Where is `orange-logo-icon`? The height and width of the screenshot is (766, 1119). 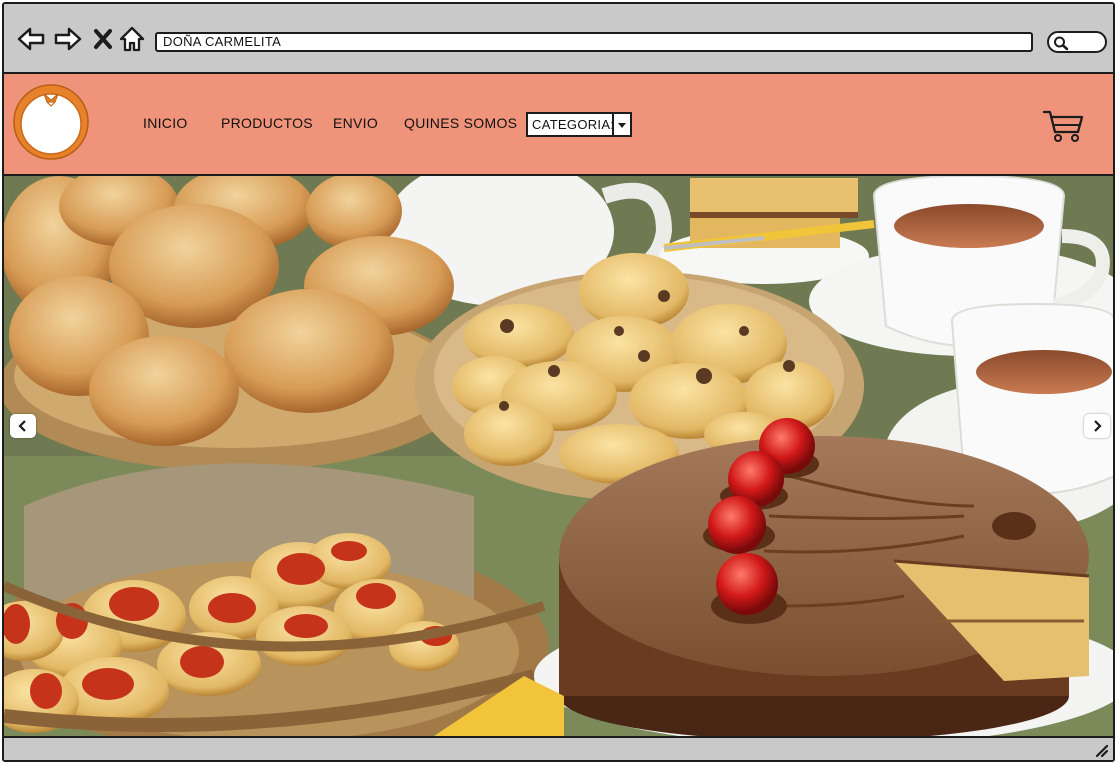 orange-logo-icon is located at coordinates (51, 122).